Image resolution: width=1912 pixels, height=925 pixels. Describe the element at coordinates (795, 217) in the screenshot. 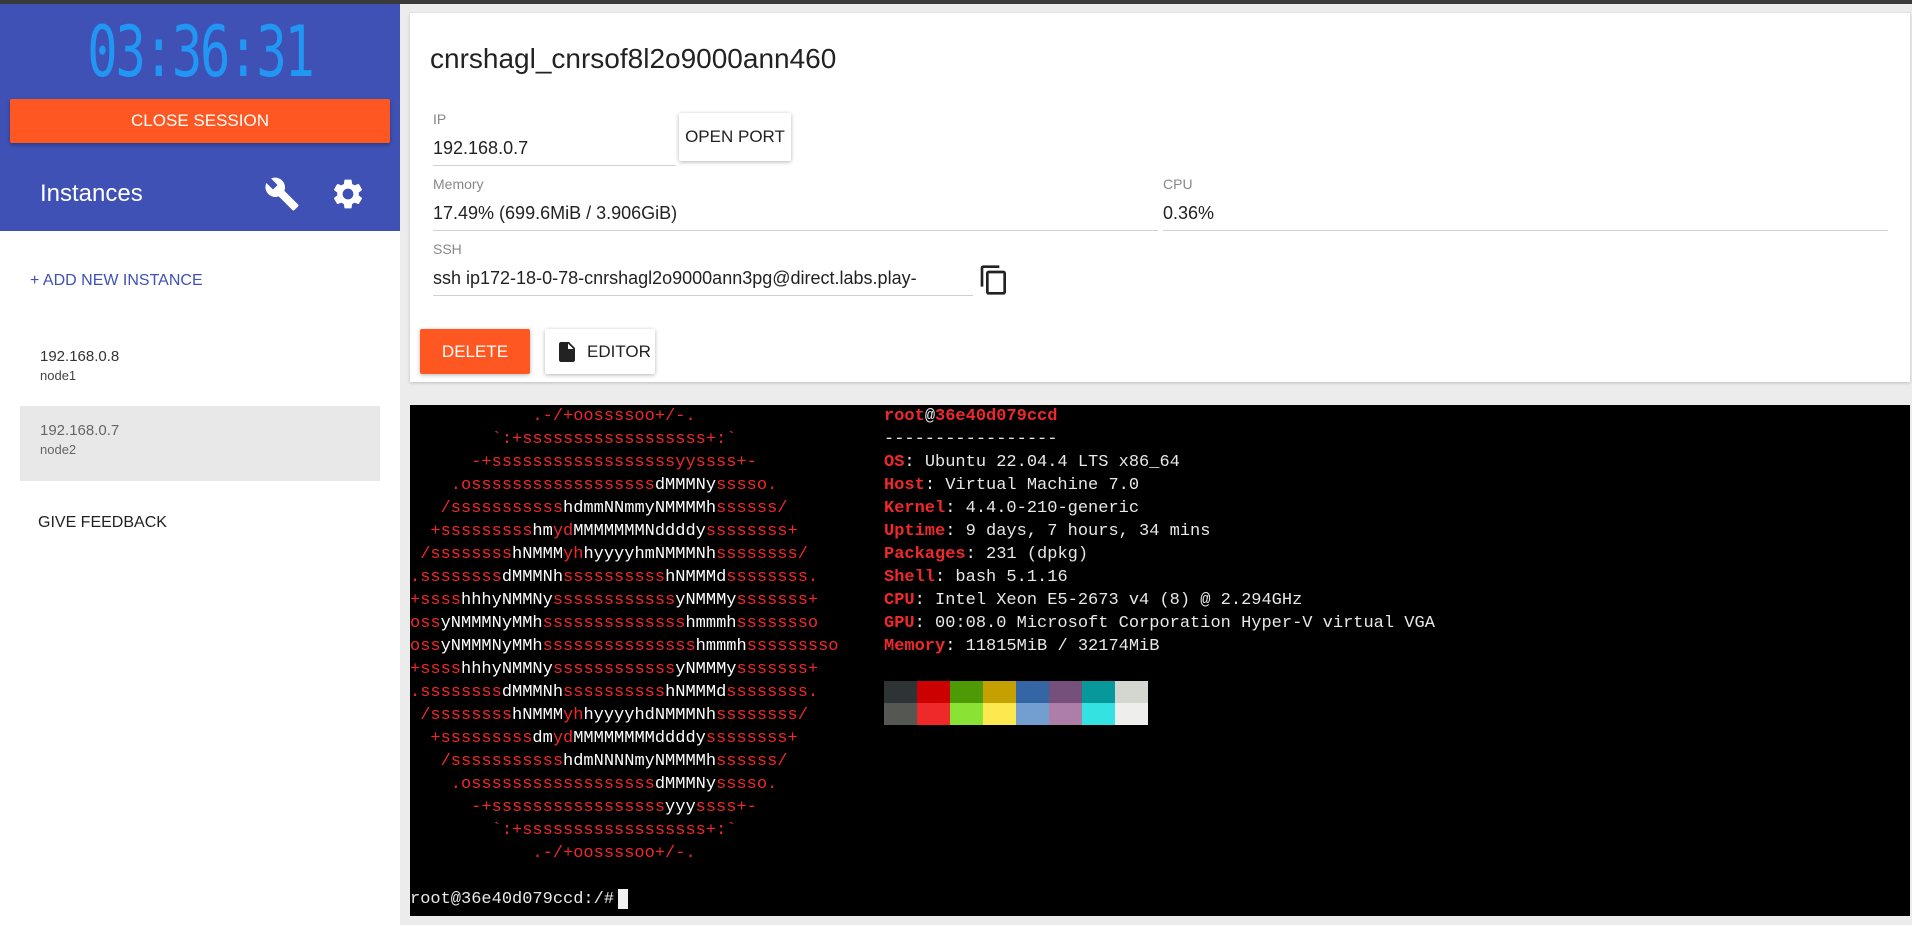

I see `memory-field: 17.49% (699.6MiB / 3.906GiB)` at that location.